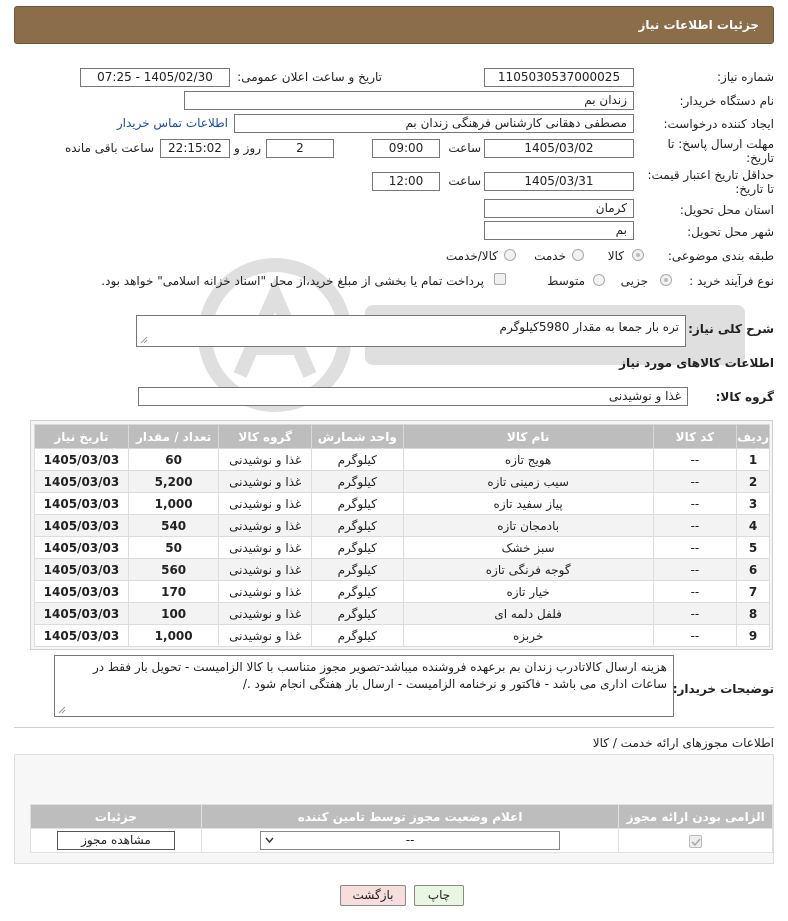  What do you see at coordinates (760, 158) in the screenshot?
I see `deadline-label-2: تاریخ:` at bounding box center [760, 158].